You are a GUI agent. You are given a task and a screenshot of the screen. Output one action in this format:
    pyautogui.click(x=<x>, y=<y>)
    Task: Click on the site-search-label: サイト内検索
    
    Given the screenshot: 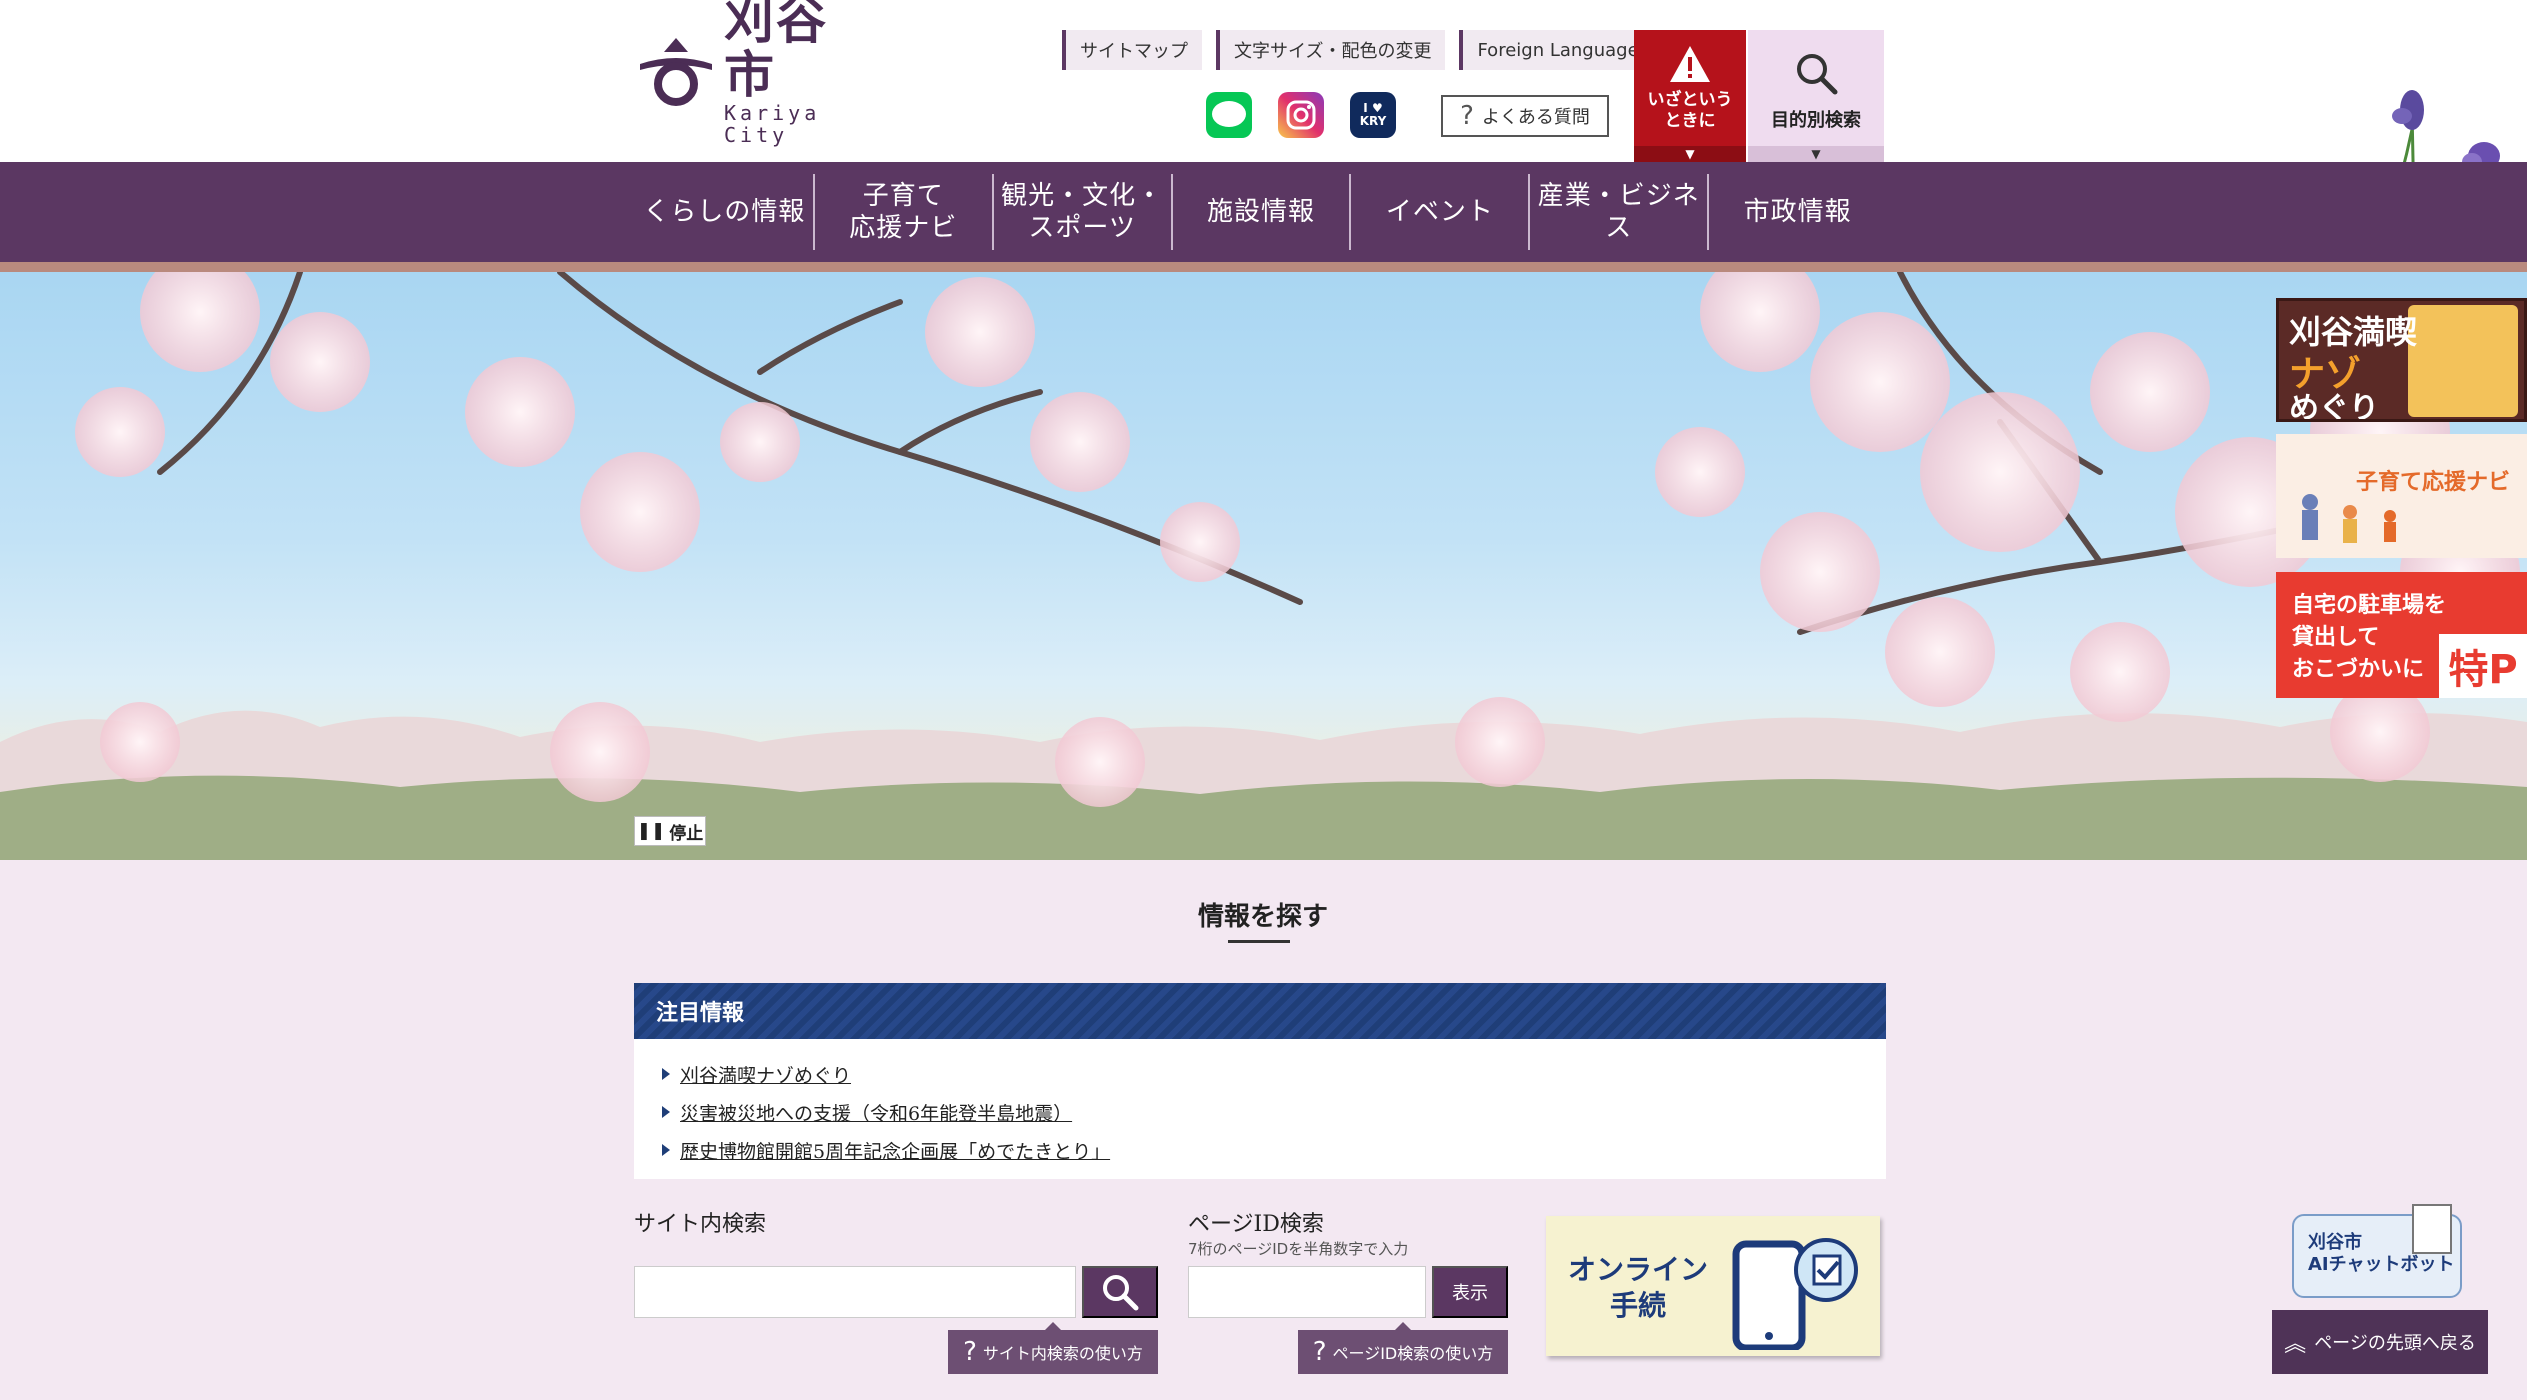 What is the action you would take?
    pyautogui.click(x=700, y=1224)
    